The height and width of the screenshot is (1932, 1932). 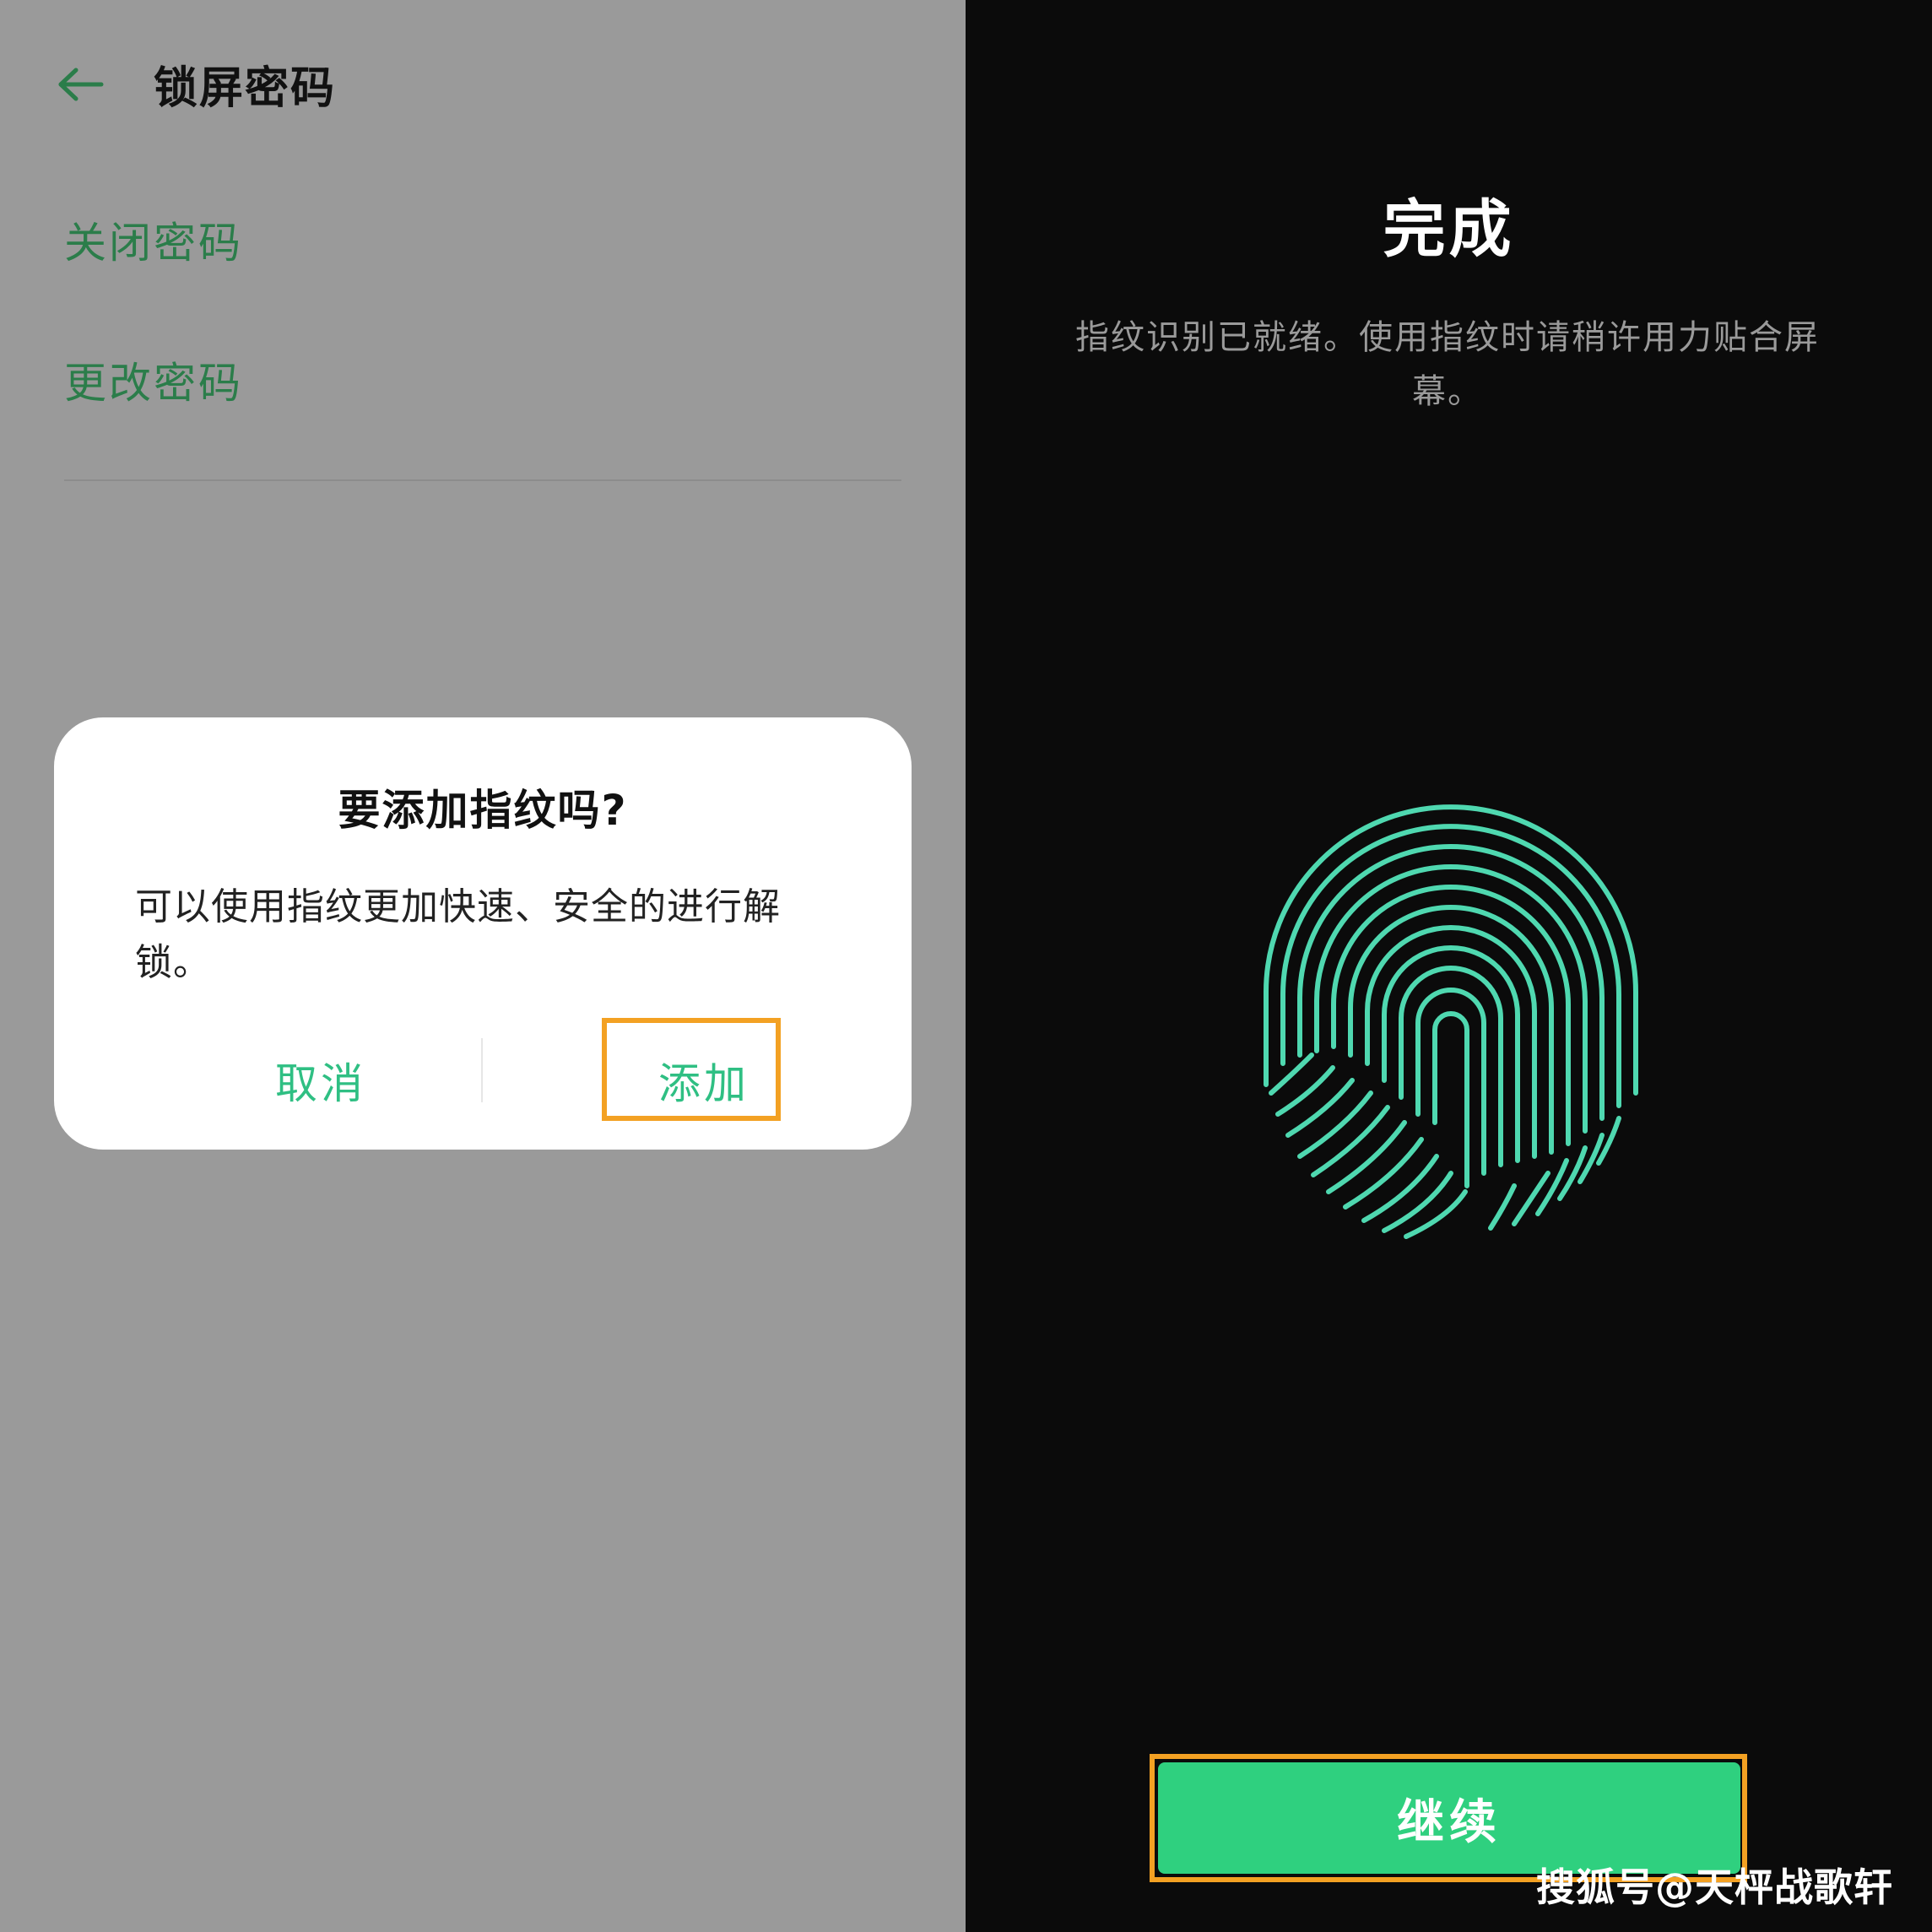 I want to click on done-title: 完成, so click(x=1449, y=230).